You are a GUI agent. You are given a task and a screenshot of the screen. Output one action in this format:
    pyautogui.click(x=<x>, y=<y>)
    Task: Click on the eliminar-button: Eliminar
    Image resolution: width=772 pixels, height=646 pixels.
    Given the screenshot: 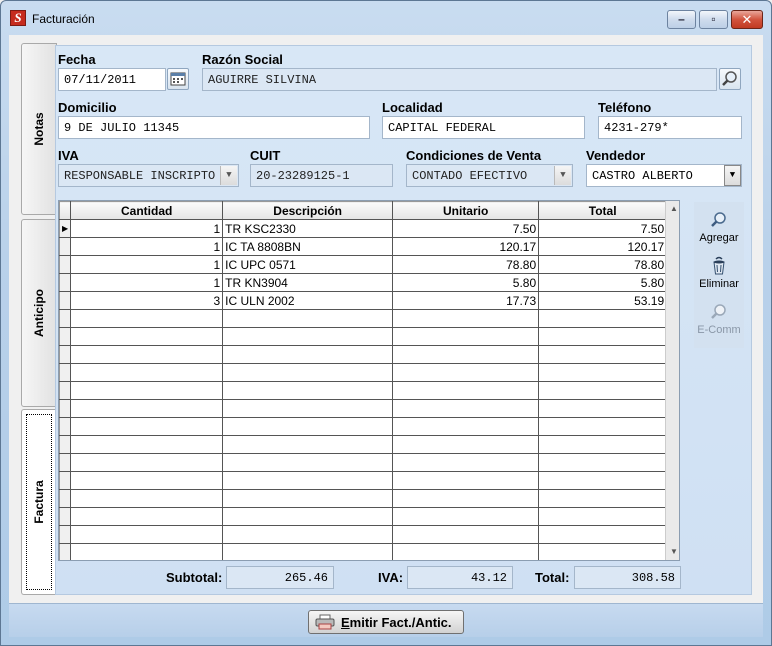 What is the action you would take?
    pyautogui.click(x=719, y=272)
    